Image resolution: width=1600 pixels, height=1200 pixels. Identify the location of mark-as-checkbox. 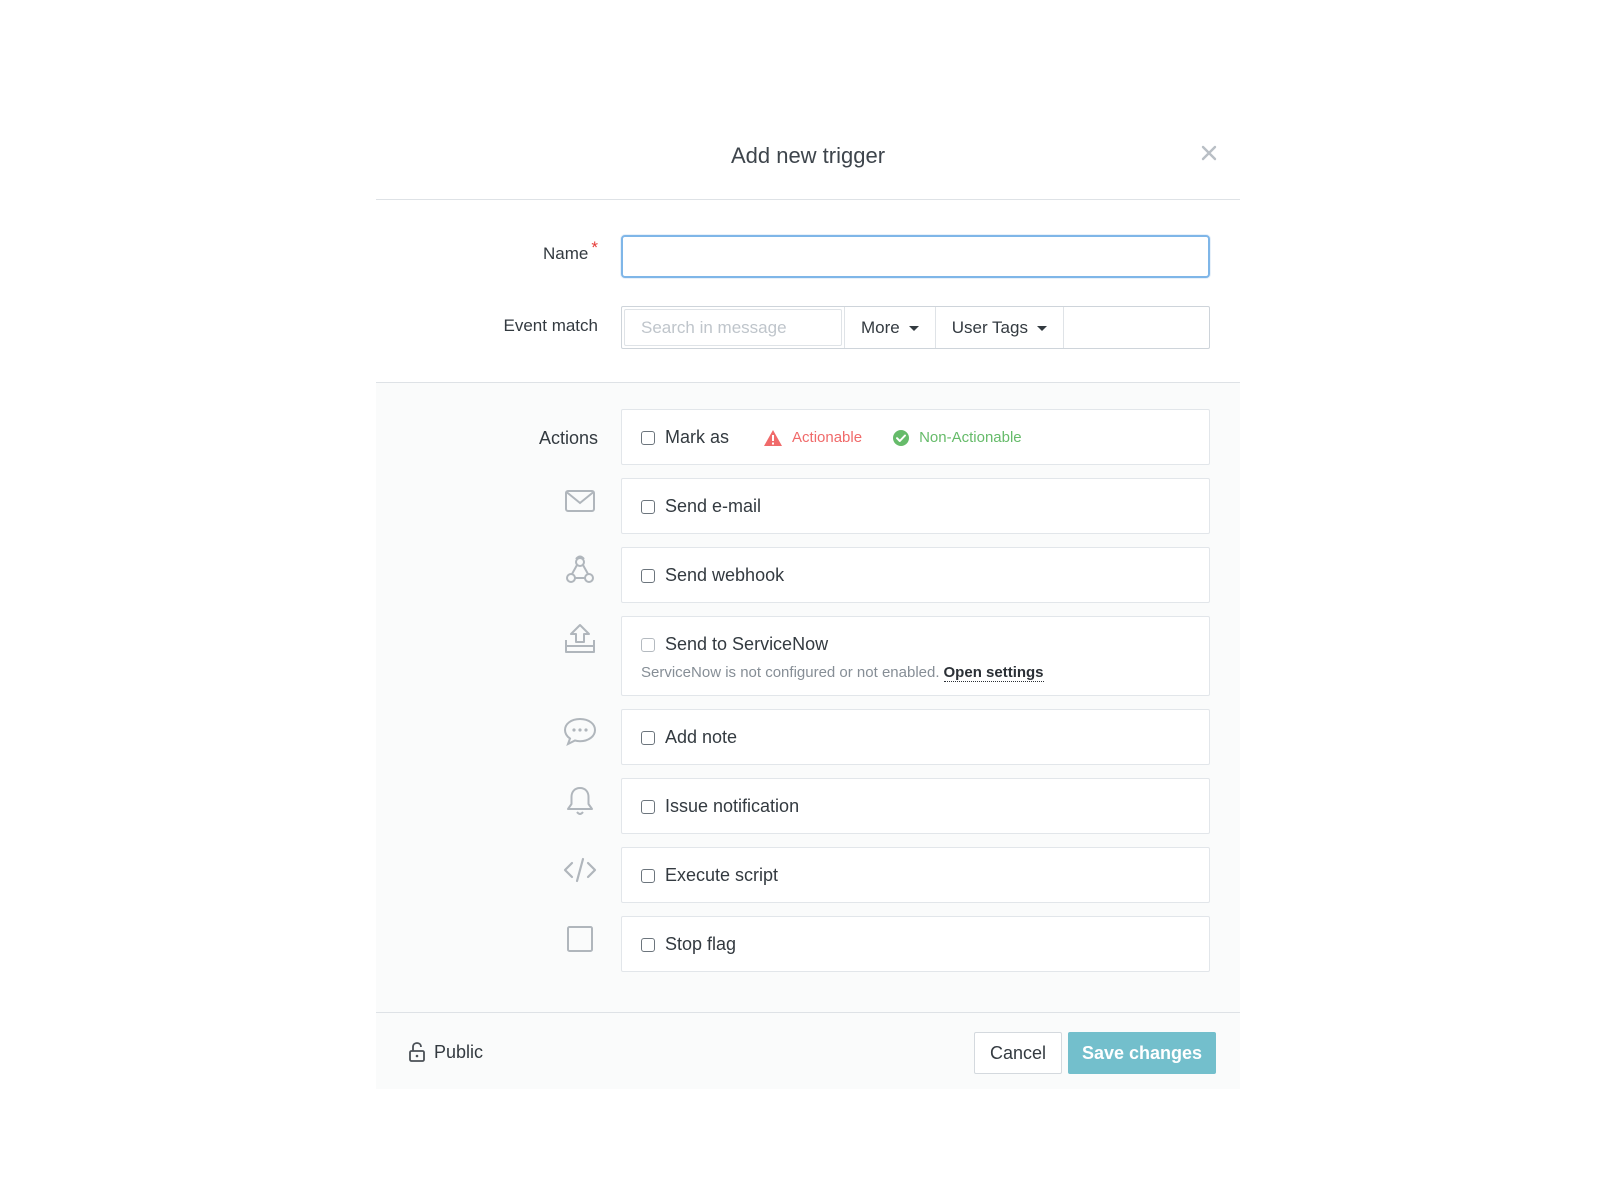
(648, 437).